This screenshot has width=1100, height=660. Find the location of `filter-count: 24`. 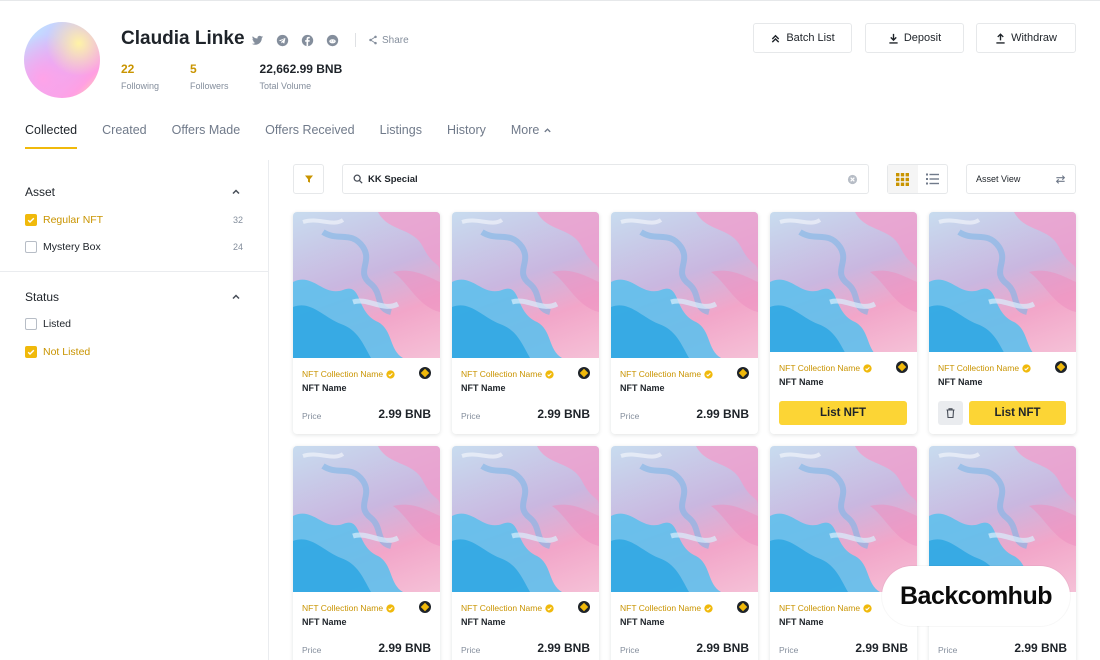

filter-count: 24 is located at coordinates (237, 247).